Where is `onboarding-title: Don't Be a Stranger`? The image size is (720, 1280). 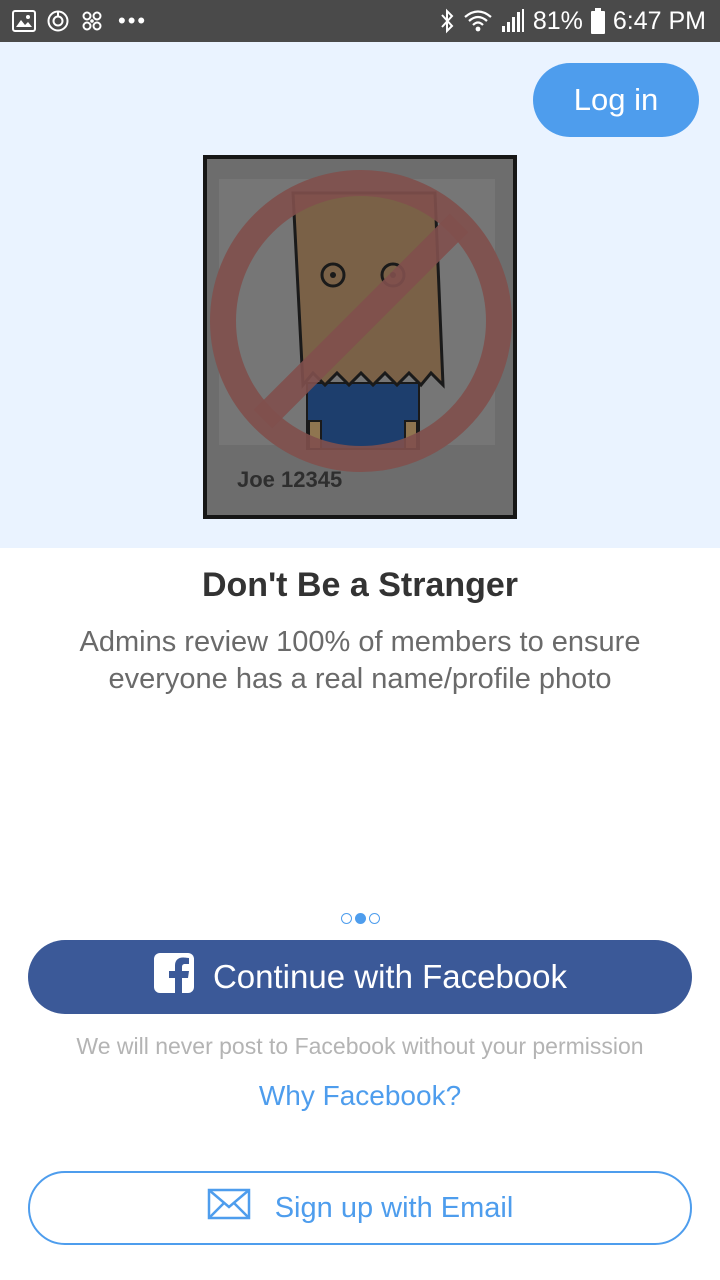 onboarding-title: Don't Be a Stranger is located at coordinates (360, 585).